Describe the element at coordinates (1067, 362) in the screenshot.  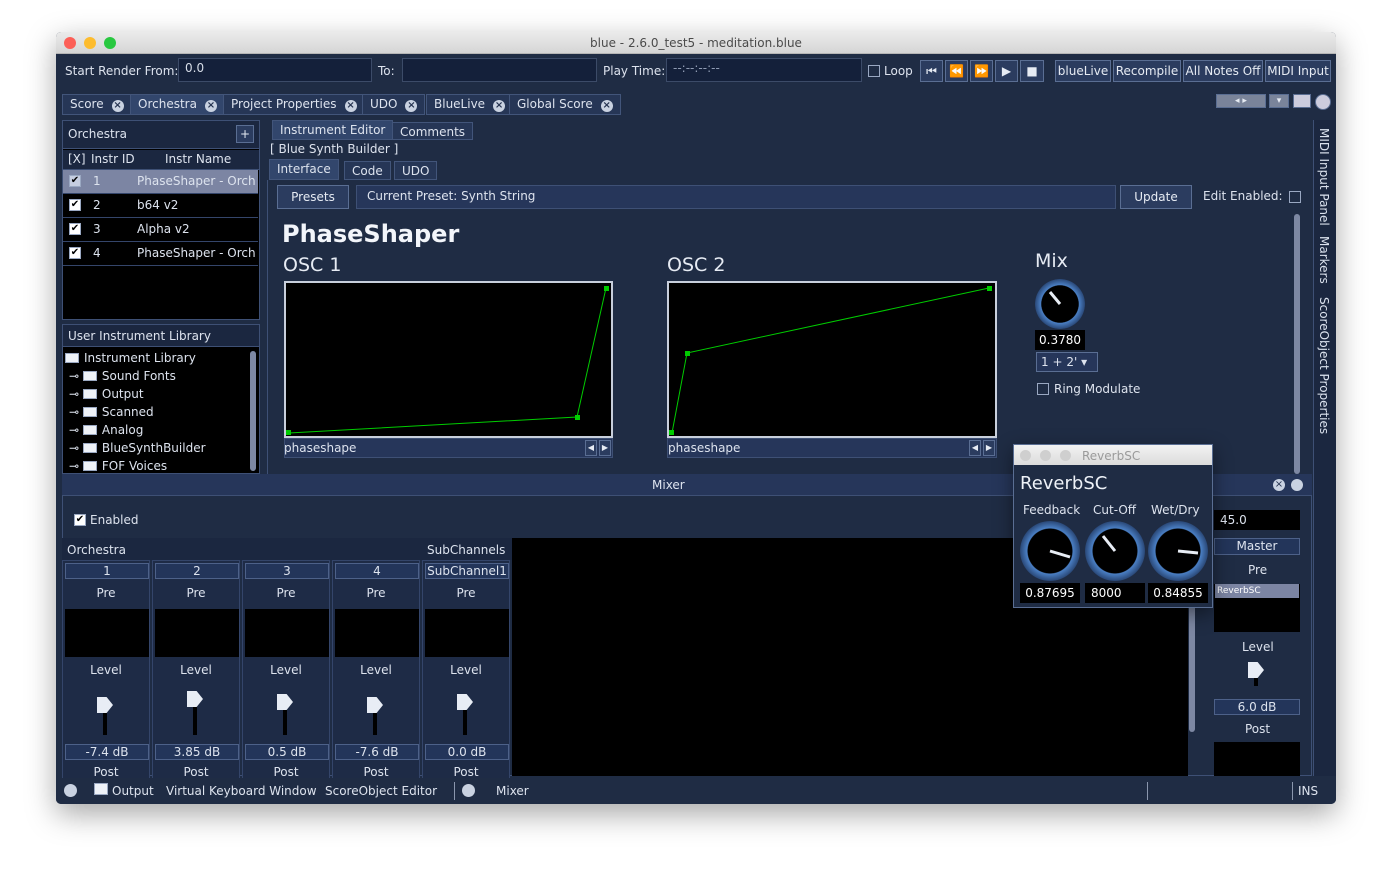
I see `mix-select: 1 + 2' ▾` at that location.